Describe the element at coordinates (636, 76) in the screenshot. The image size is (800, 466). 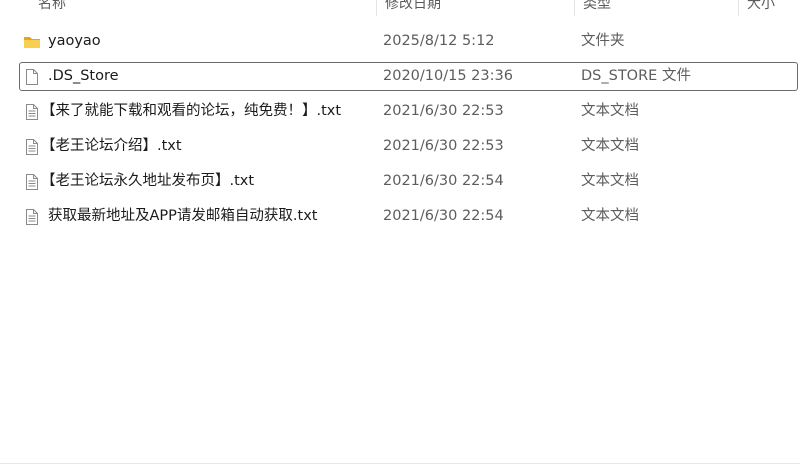
I see `file-type: DS_STORE 文件` at that location.